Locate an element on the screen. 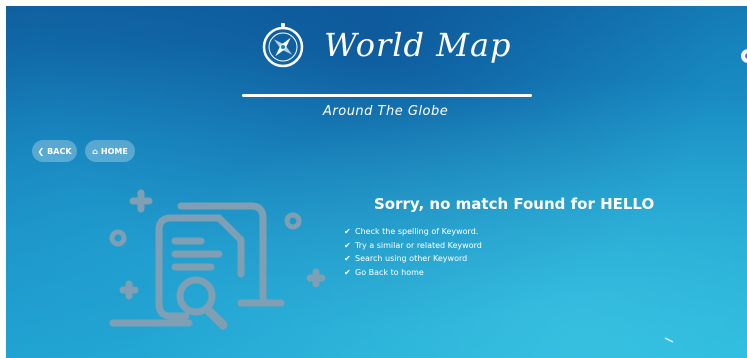 Image resolution: width=747 pixels, height=358 pixels. list-item: ✔ Try a similar or related Keyword is located at coordinates (413, 246).